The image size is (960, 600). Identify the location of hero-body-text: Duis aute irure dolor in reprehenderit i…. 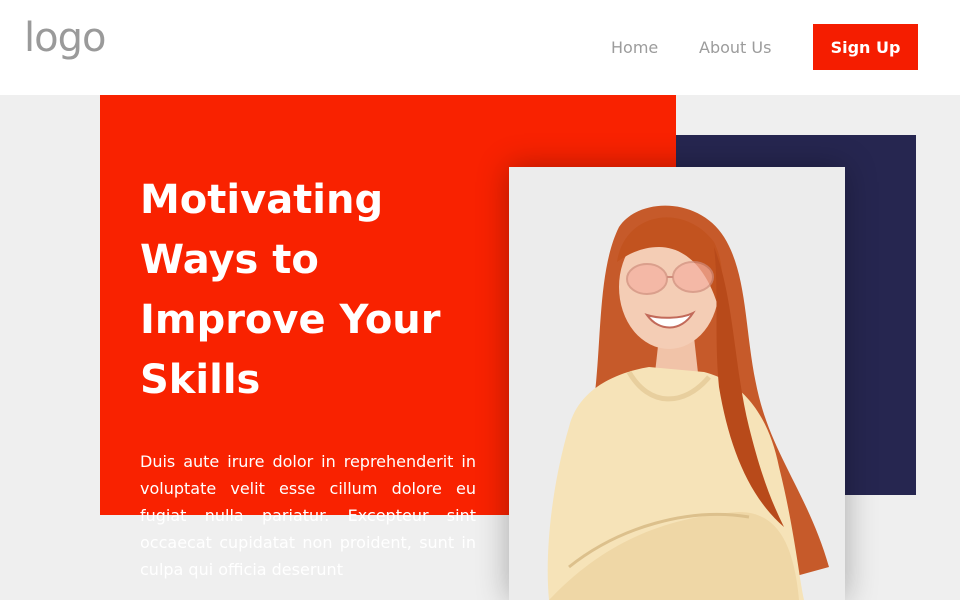
(308, 515).